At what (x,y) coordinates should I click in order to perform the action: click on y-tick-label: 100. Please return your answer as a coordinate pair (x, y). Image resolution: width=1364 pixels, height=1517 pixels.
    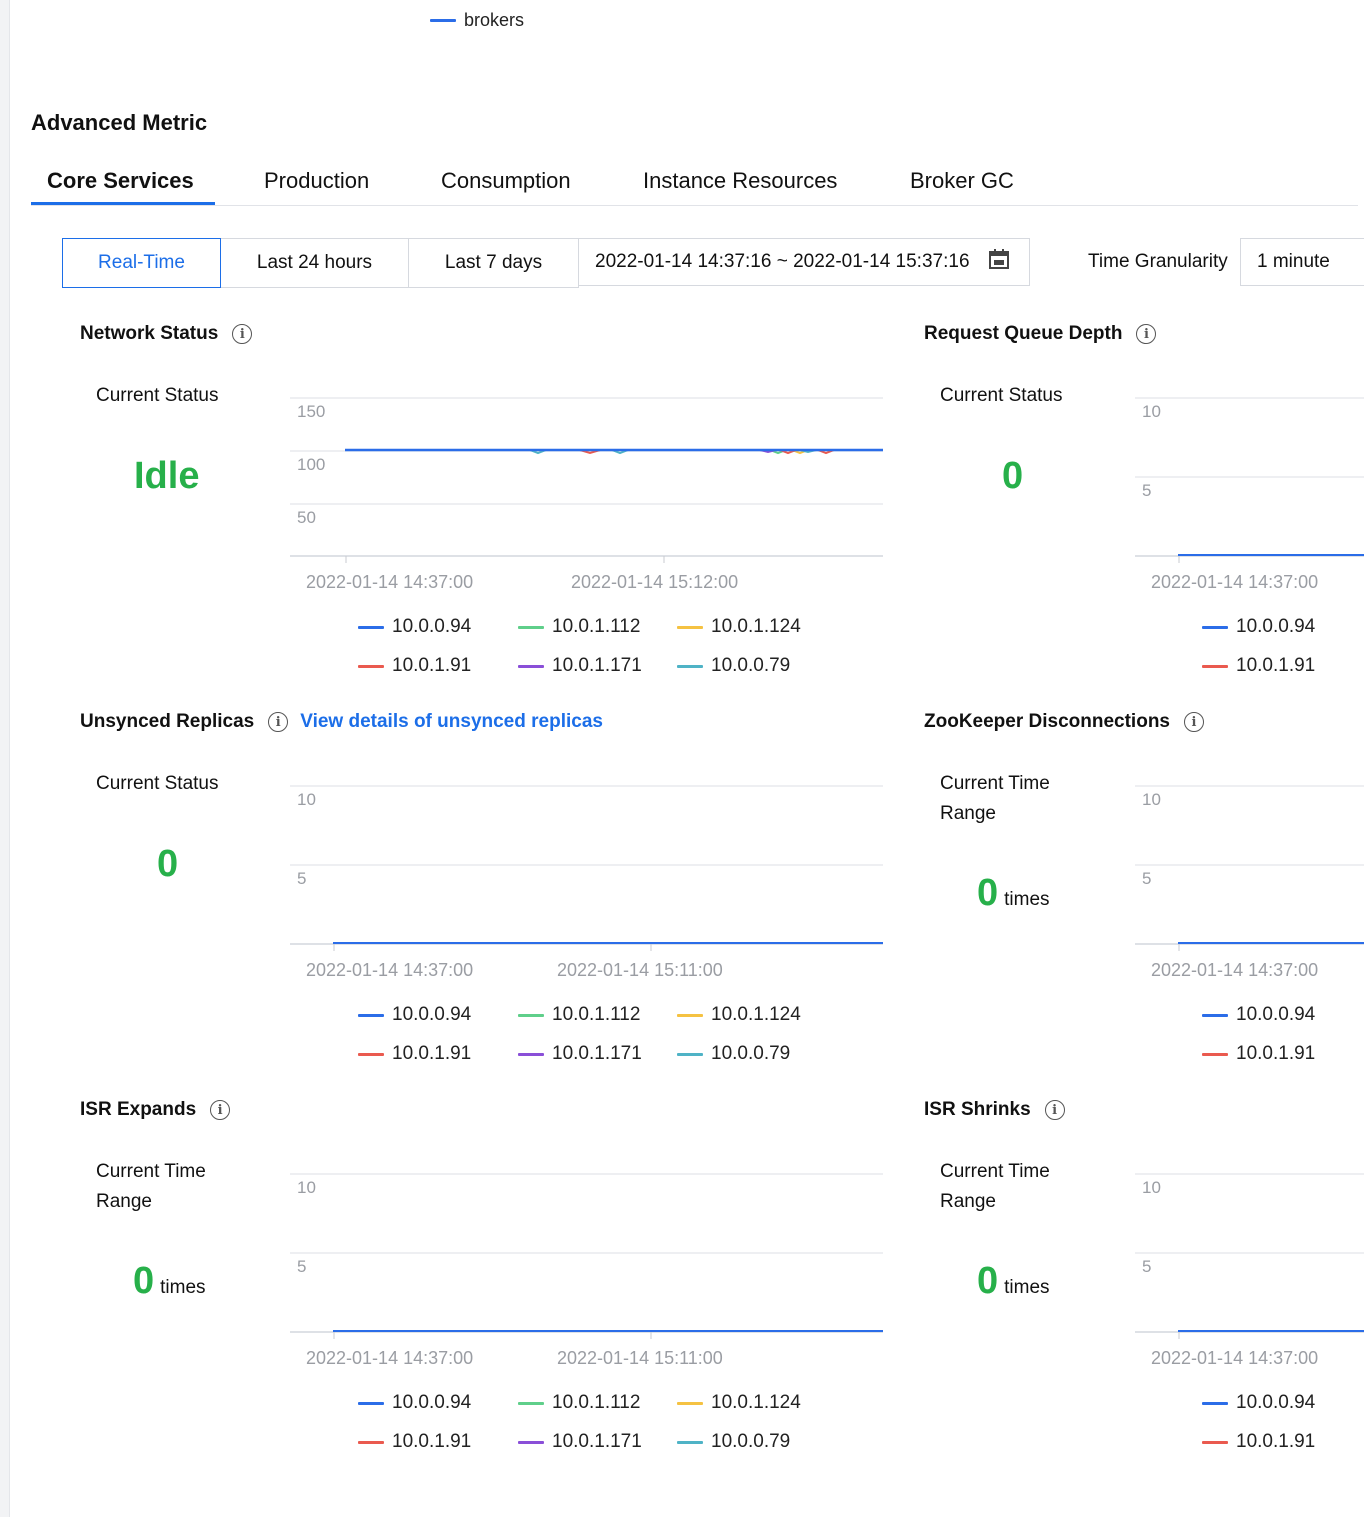
    Looking at the image, I should click on (311, 464).